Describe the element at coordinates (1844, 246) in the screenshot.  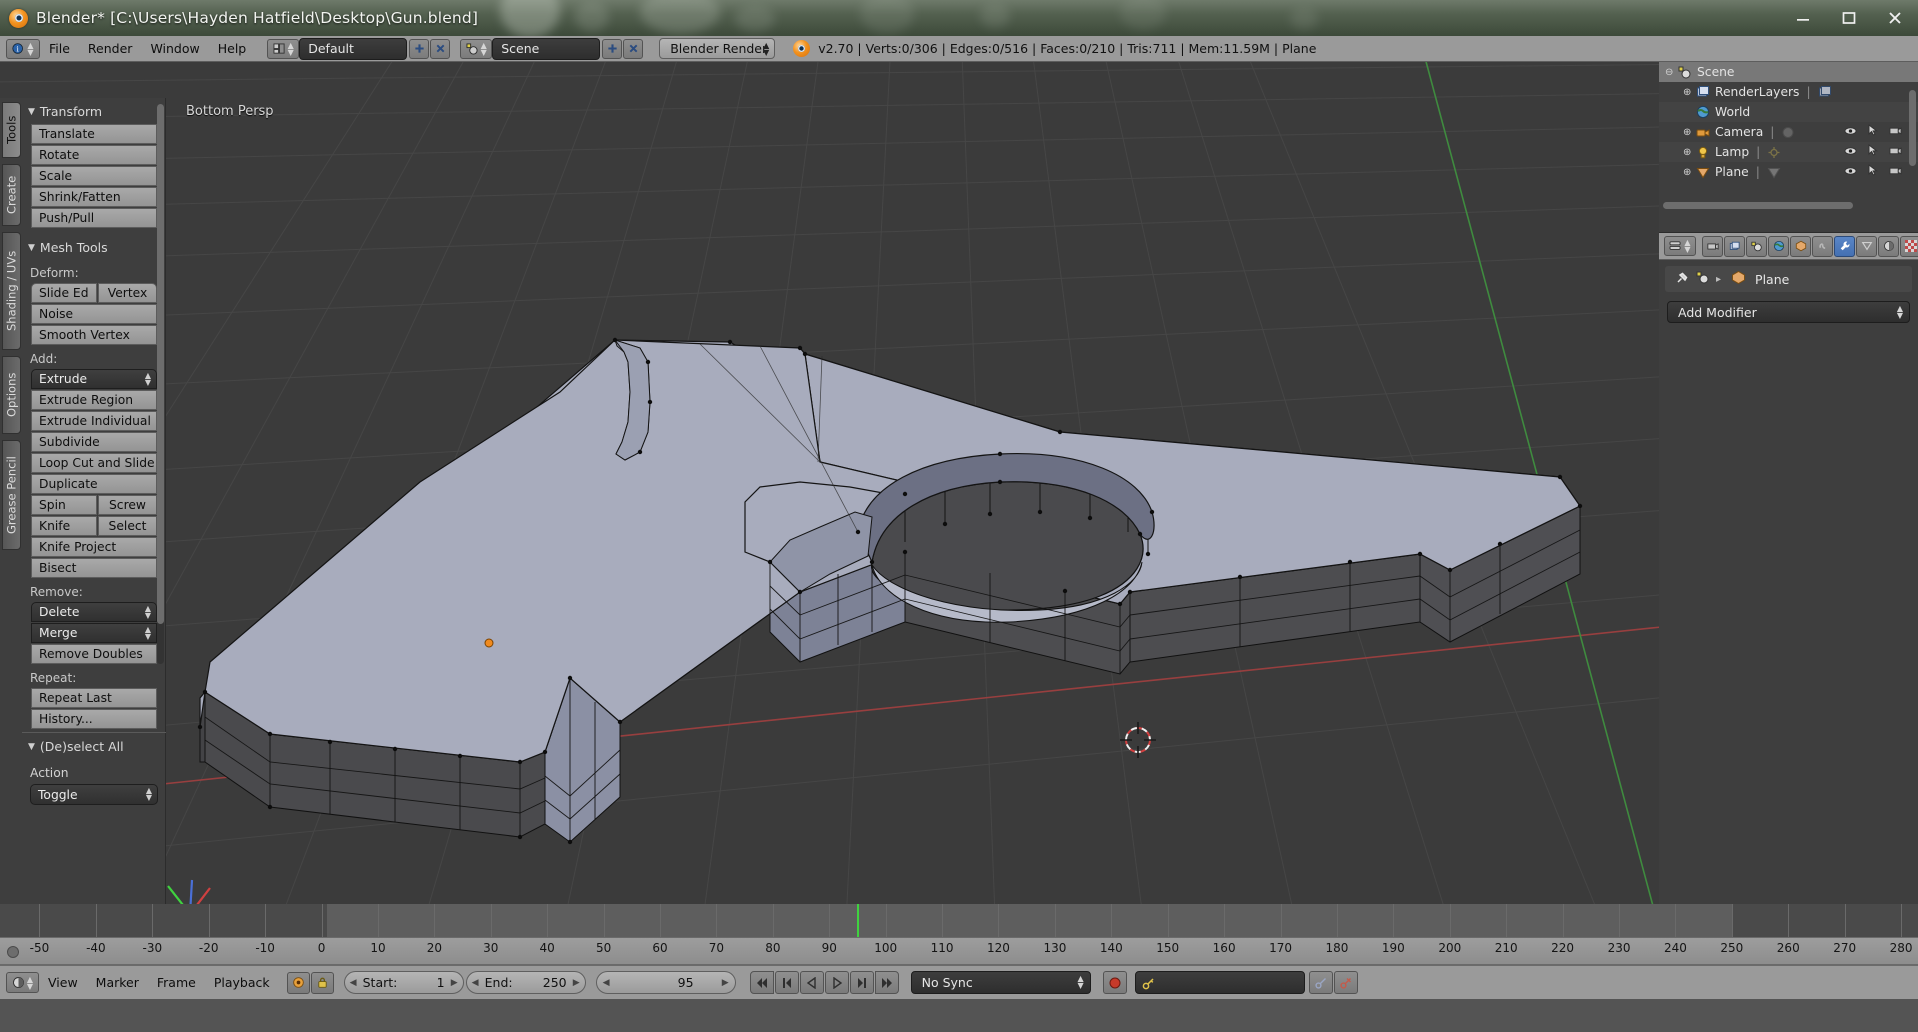
I see `modifiers-tab-icon` at that location.